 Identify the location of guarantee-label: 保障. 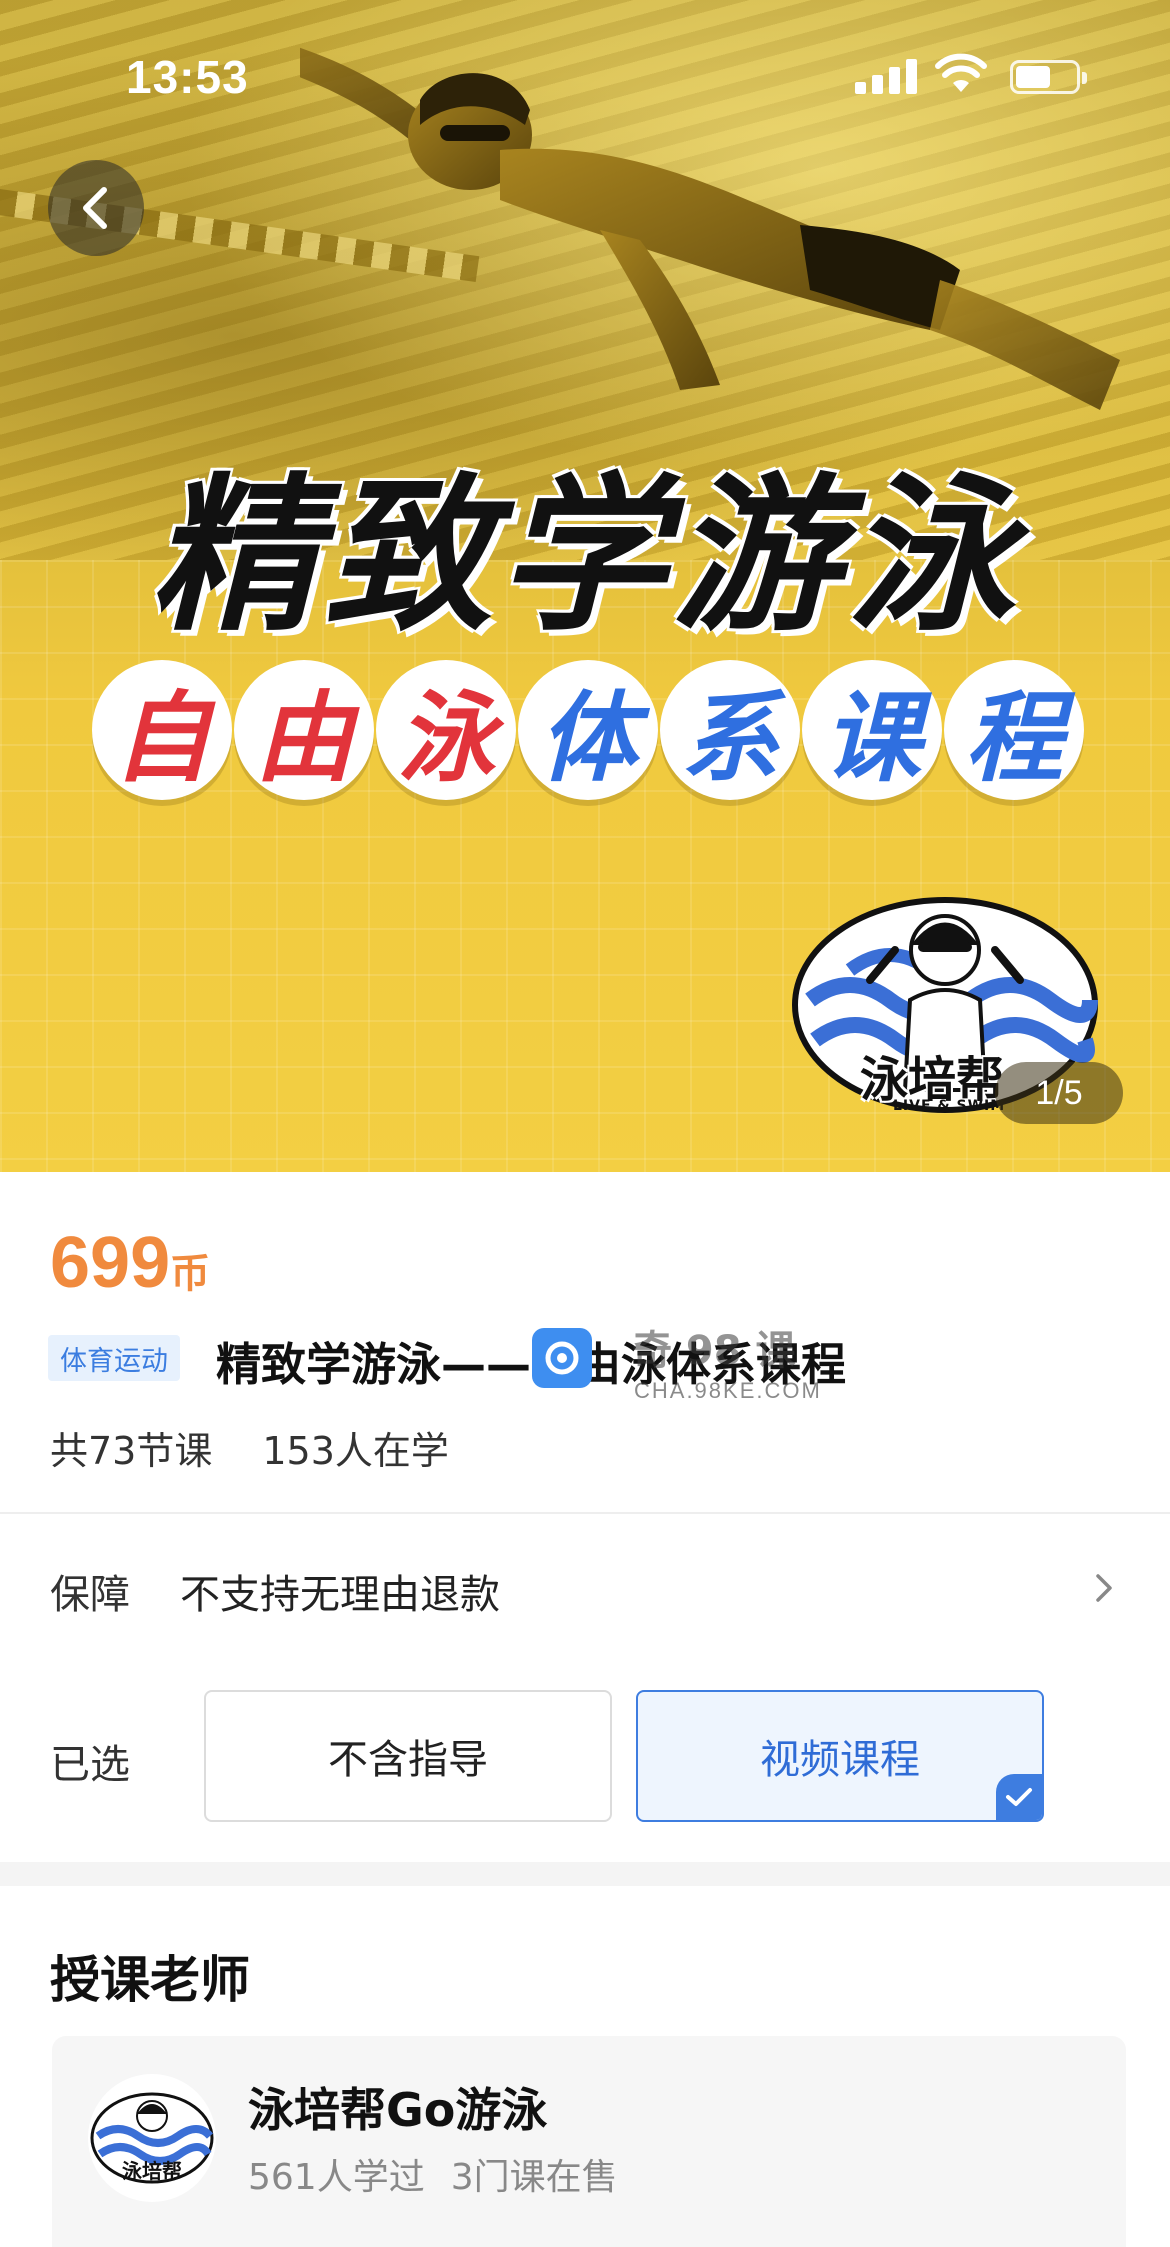
(90, 1595).